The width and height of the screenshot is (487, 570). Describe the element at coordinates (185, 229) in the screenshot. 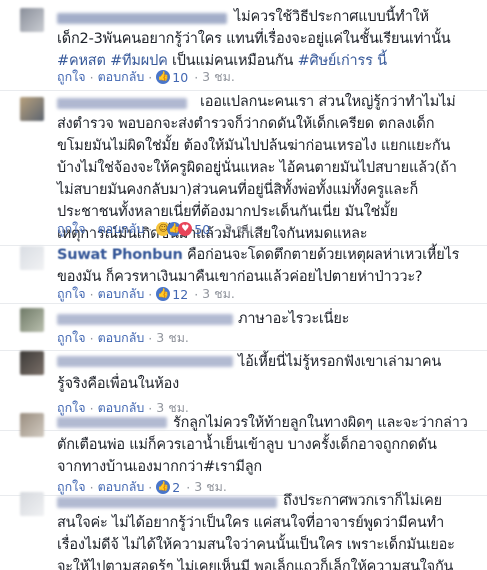

I see `love-reaction-icon: ♥` at that location.